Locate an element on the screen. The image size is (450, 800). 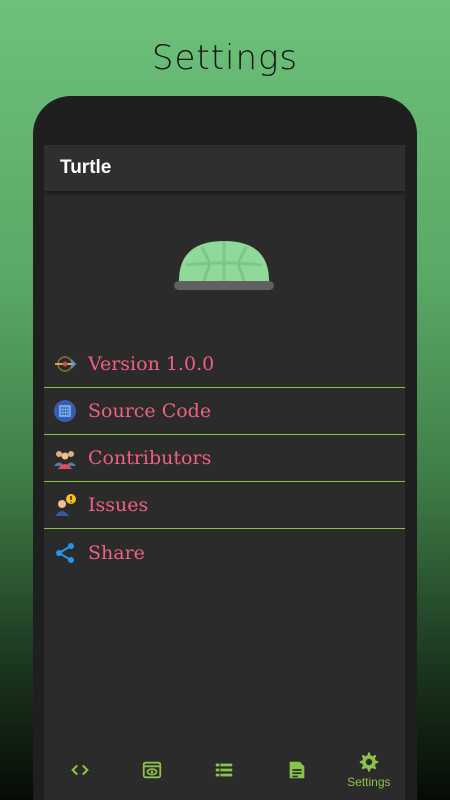
preview-icon is located at coordinates (152, 770).